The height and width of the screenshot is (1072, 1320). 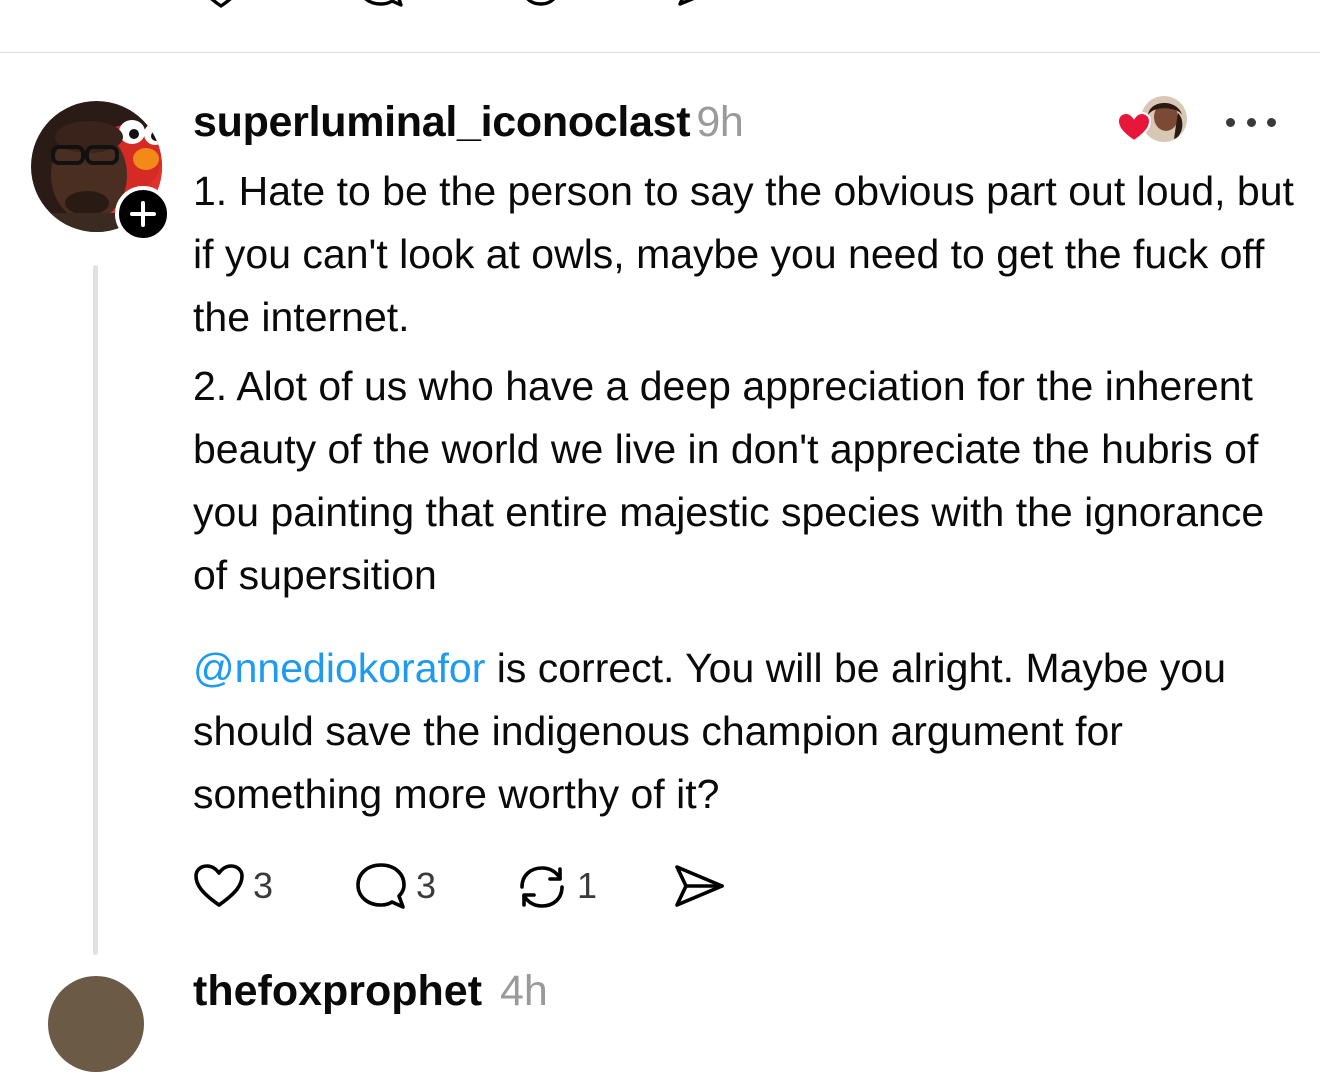 I want to click on thread-line, so click(x=95, y=610).